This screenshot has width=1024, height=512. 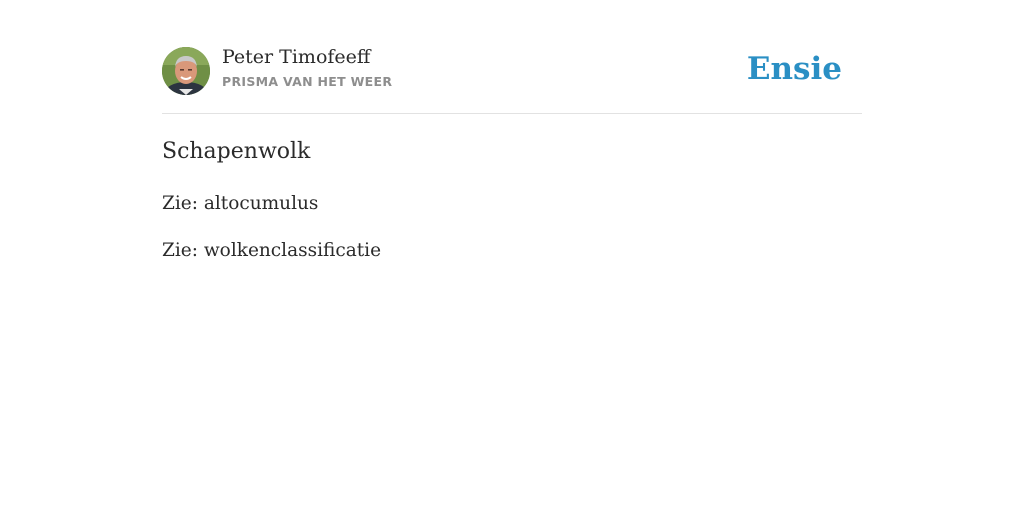 I want to click on author-avatar, so click(x=186, y=71).